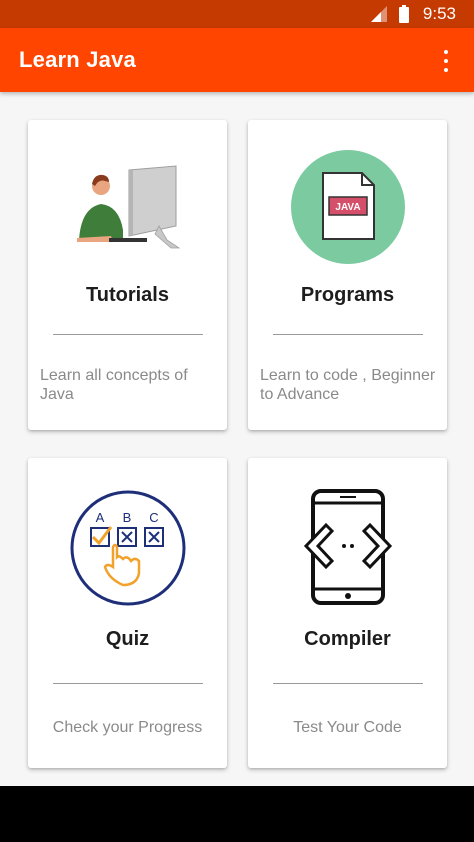  Describe the element at coordinates (127, 548) in the screenshot. I see `quiz-abc-icon: A B C` at that location.